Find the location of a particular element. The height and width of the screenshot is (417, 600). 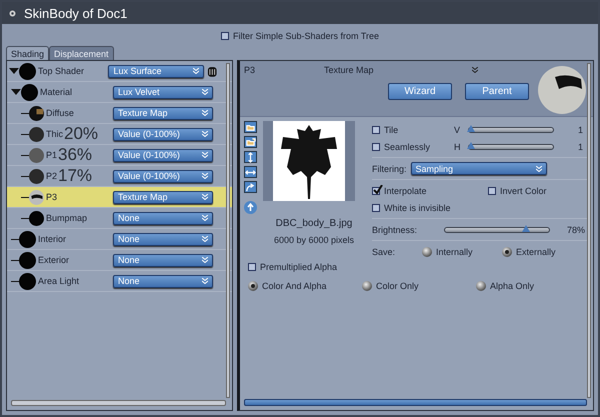

header-button: Wizard is located at coordinates (420, 91).